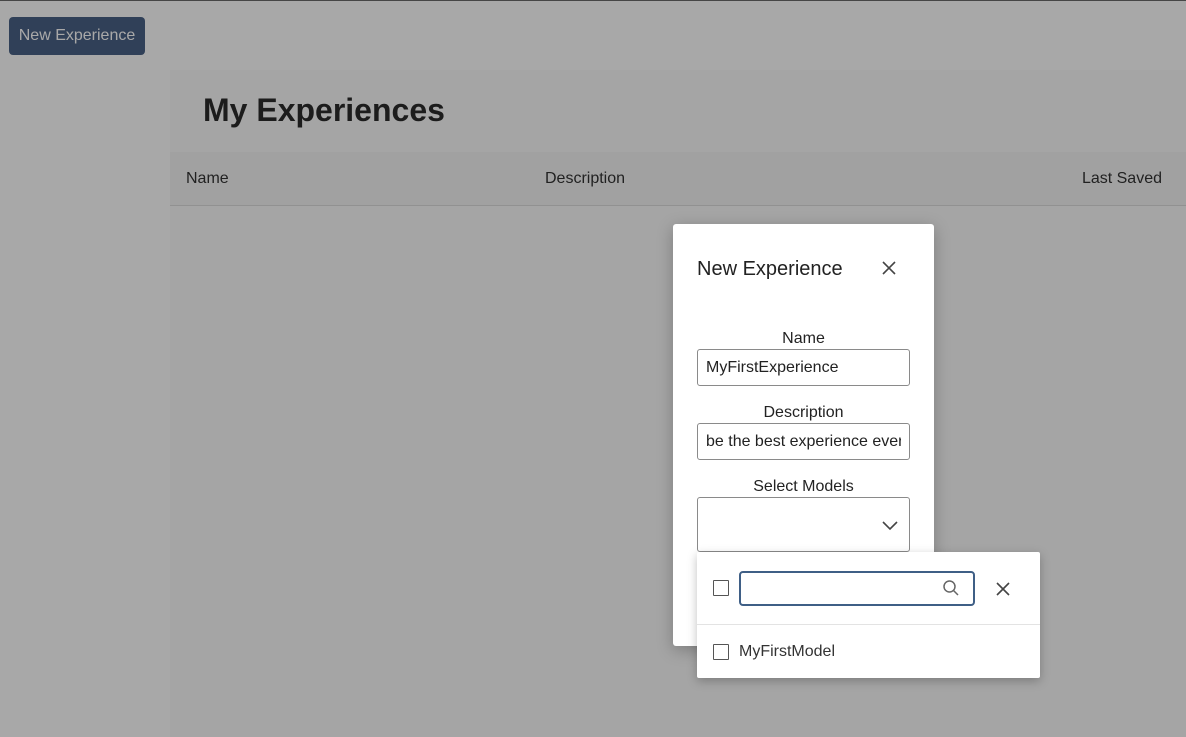 The width and height of the screenshot is (1186, 737). I want to click on option-checkbox, so click(721, 652).